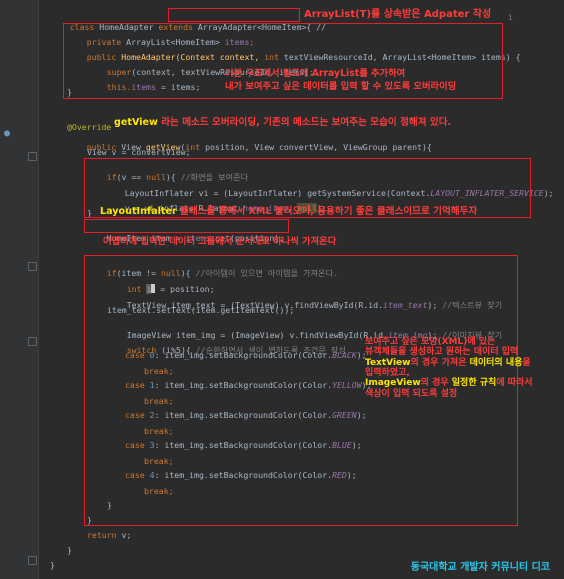 This screenshot has width=564, height=579. I want to click on code-line-view-v: View v = convertView;, so click(139, 152).